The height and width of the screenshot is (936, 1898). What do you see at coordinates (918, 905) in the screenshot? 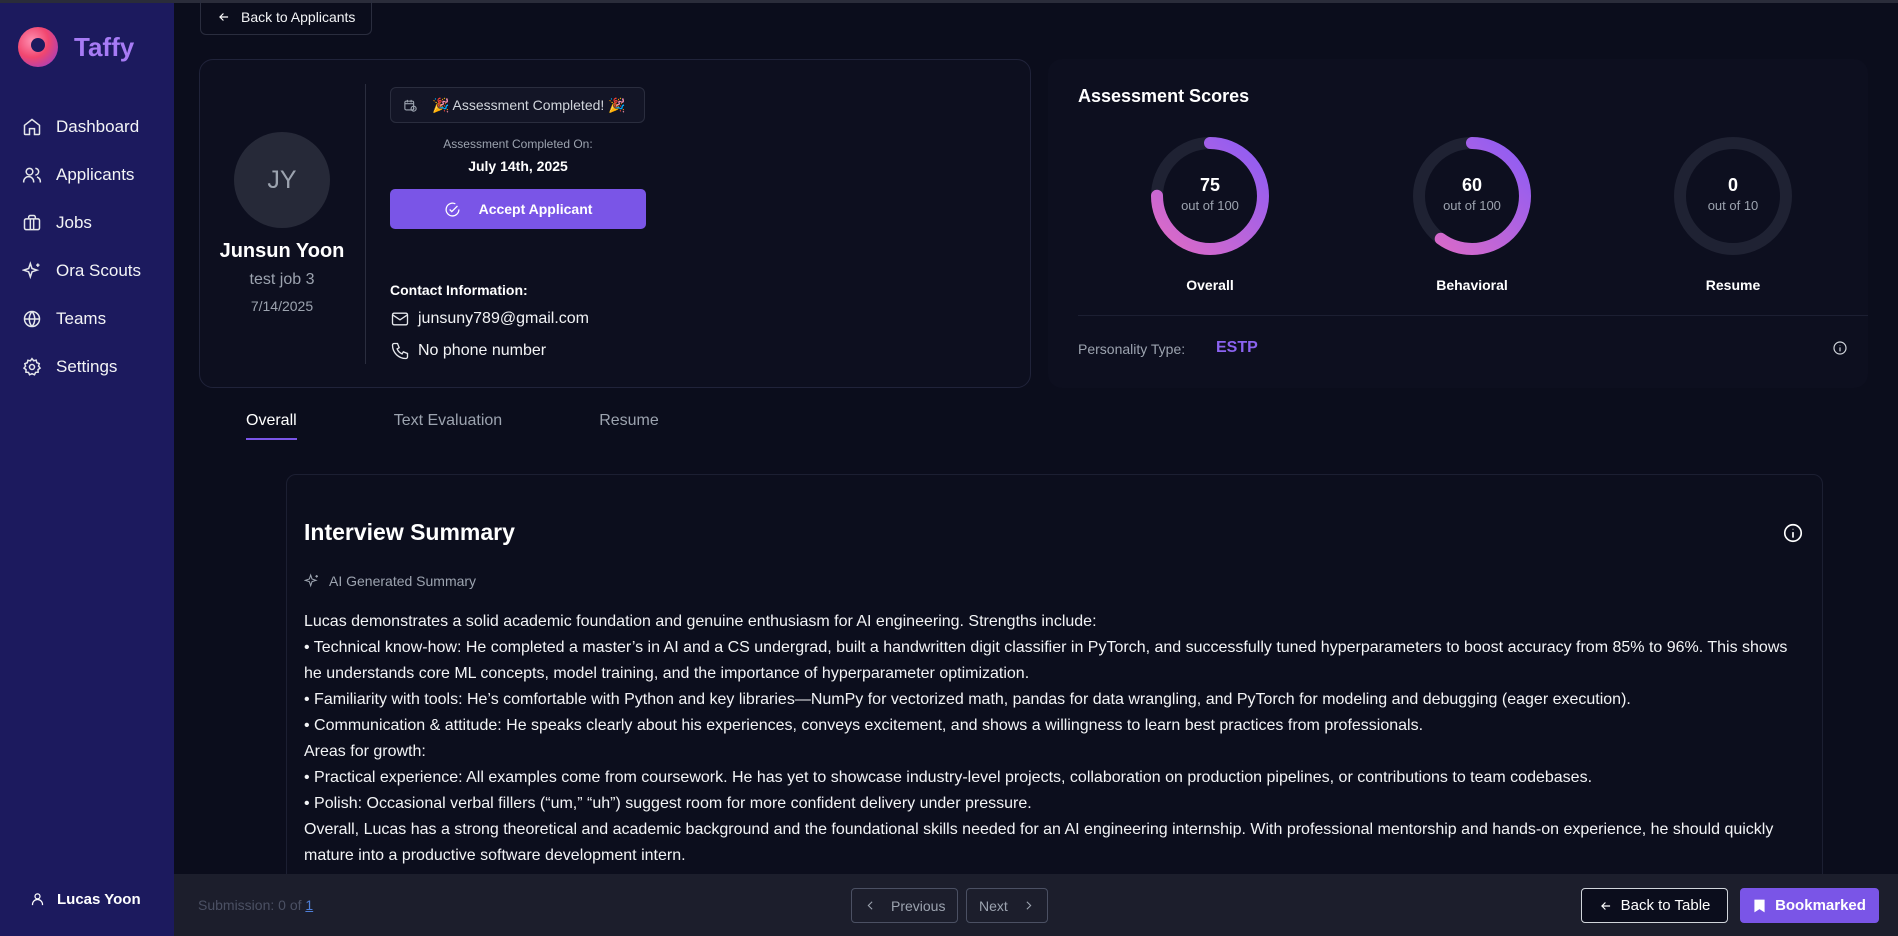
I see `previous-label: Previous` at bounding box center [918, 905].